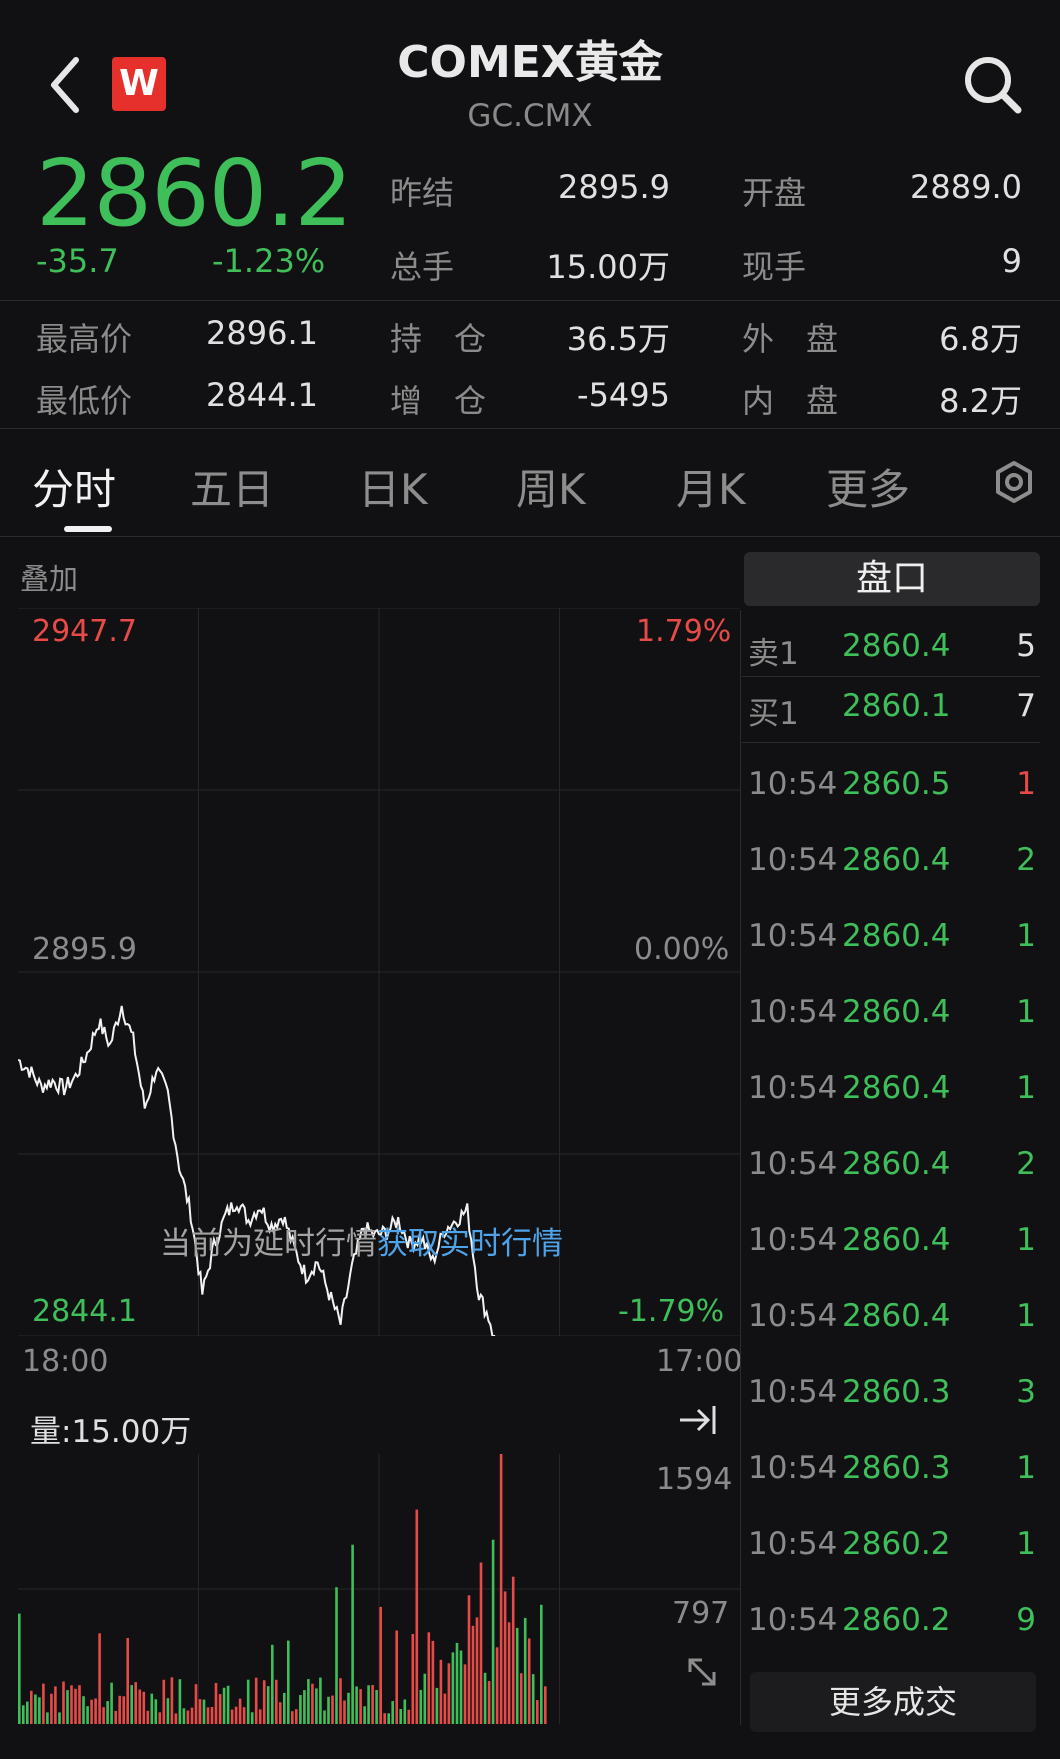  What do you see at coordinates (671, 1311) in the screenshot?
I see `pct-axis-bottom-label: -1.79%` at bounding box center [671, 1311].